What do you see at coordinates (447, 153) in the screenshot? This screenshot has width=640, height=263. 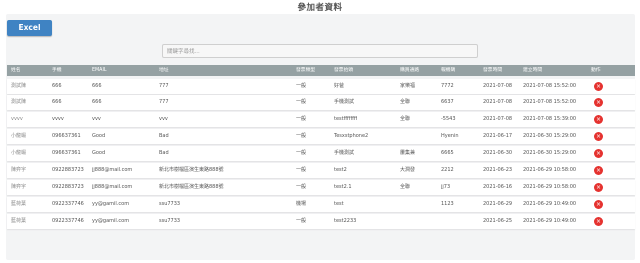 I see `cell-code: 6665` at bounding box center [447, 153].